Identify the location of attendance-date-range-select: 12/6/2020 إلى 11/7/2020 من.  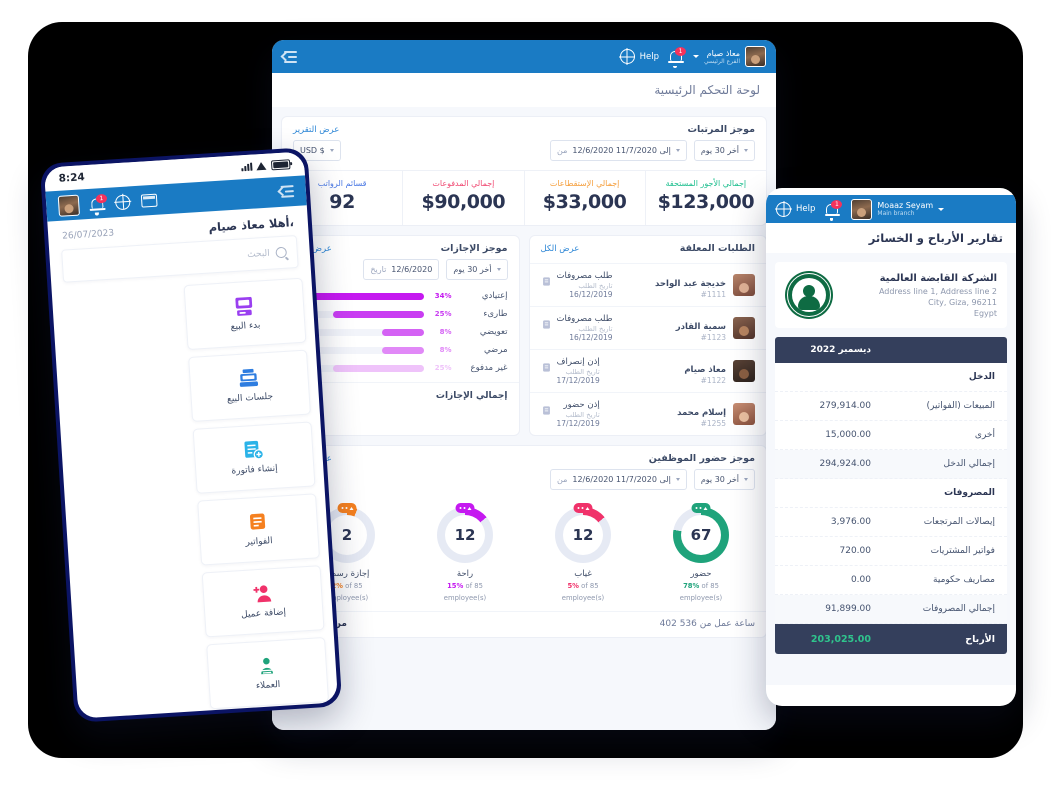
(618, 479).